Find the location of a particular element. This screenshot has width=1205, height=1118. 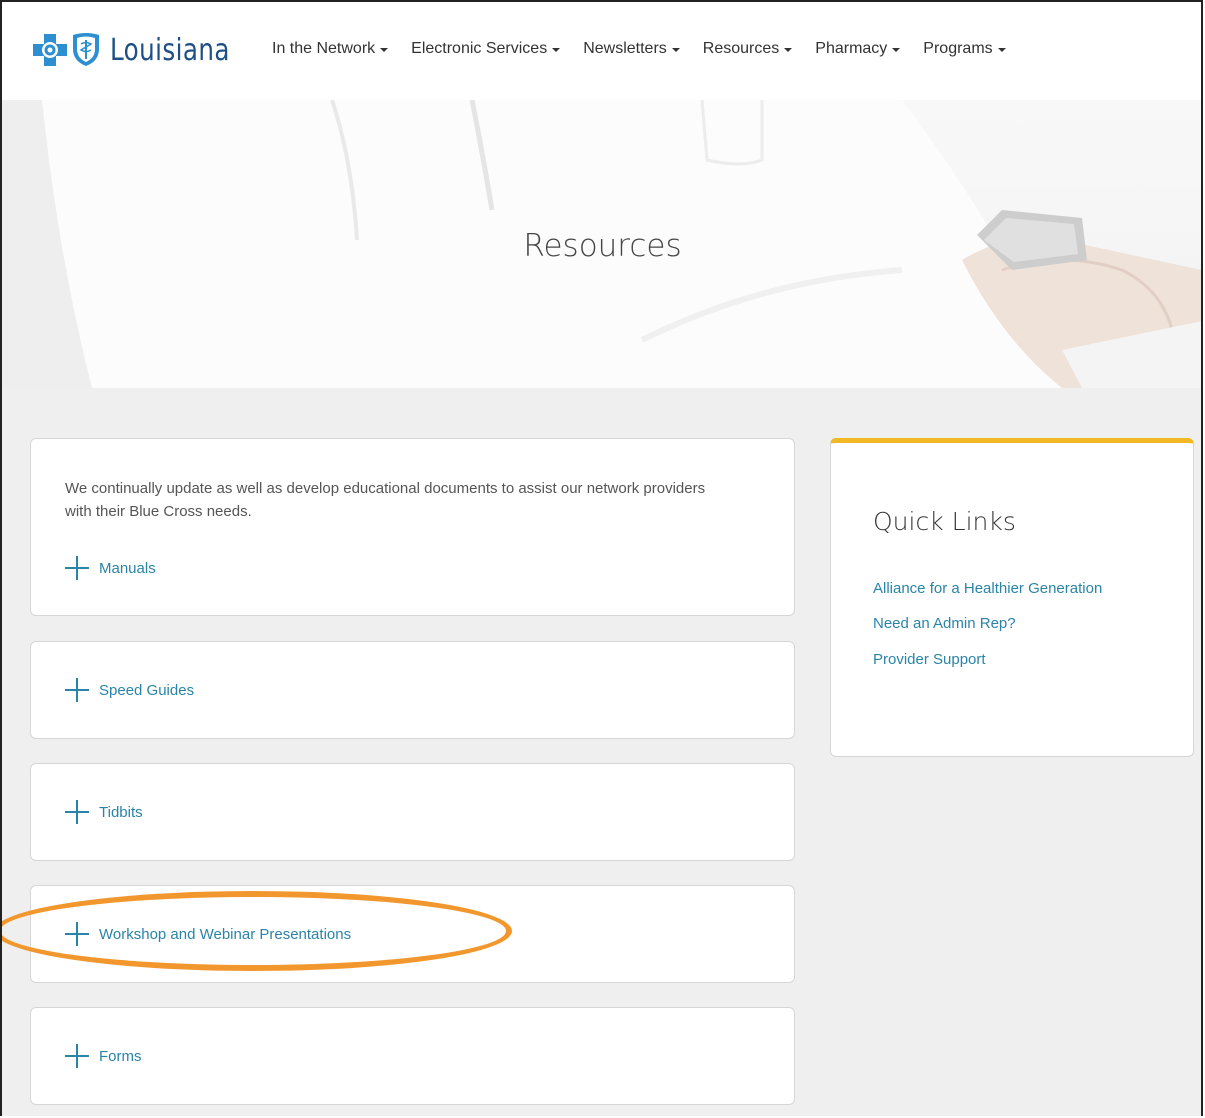

accordion-card: Workshop and Webinar Presentations is located at coordinates (412, 934).